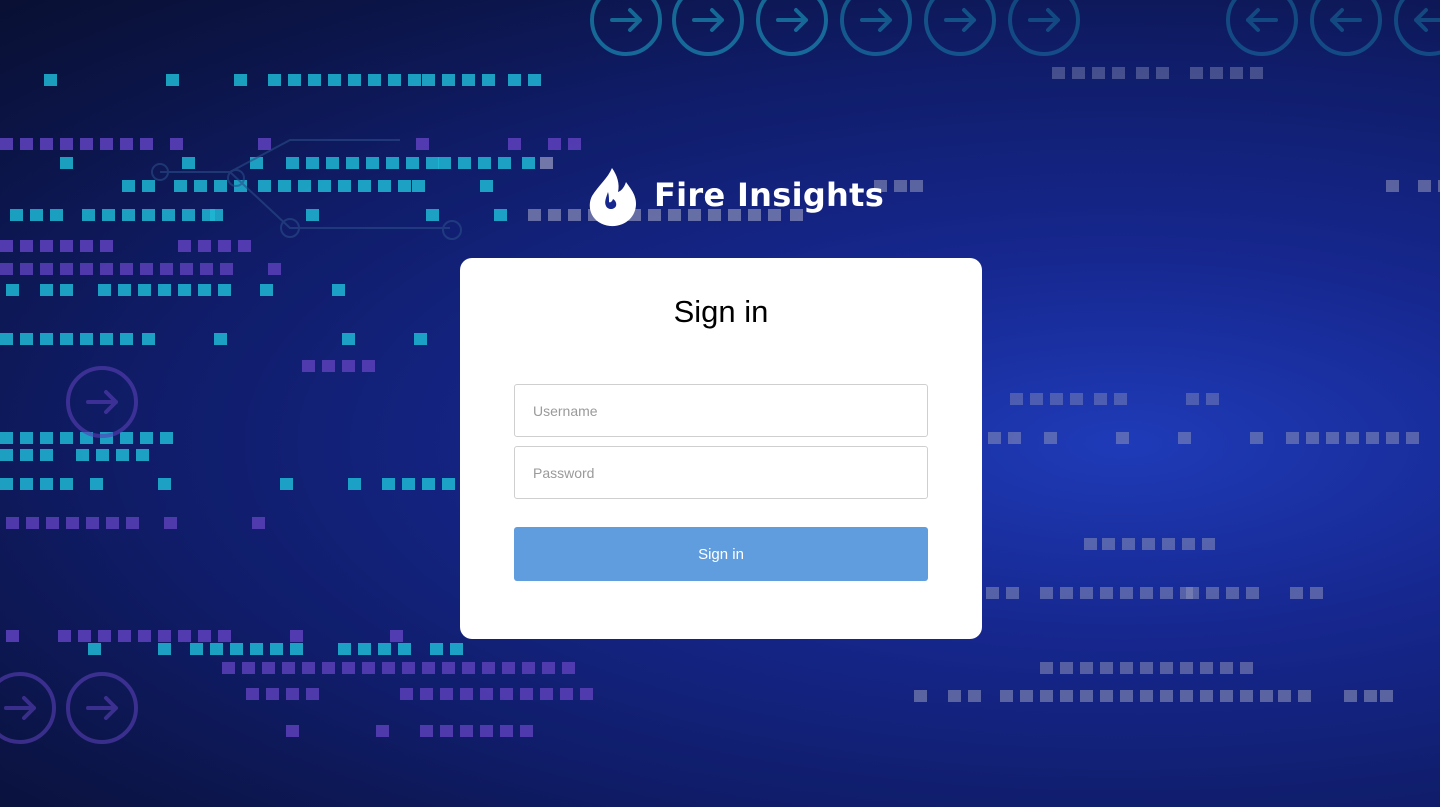  What do you see at coordinates (721, 410) in the screenshot?
I see `username-input` at bounding box center [721, 410].